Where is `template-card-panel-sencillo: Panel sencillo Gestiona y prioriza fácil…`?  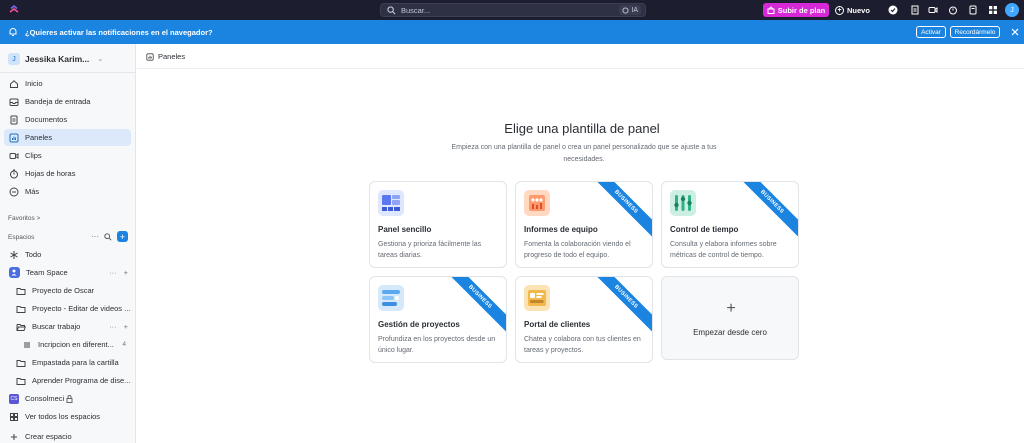 template-card-panel-sencillo: Panel sencillo Gestiona y prioriza fácil… is located at coordinates (438, 224).